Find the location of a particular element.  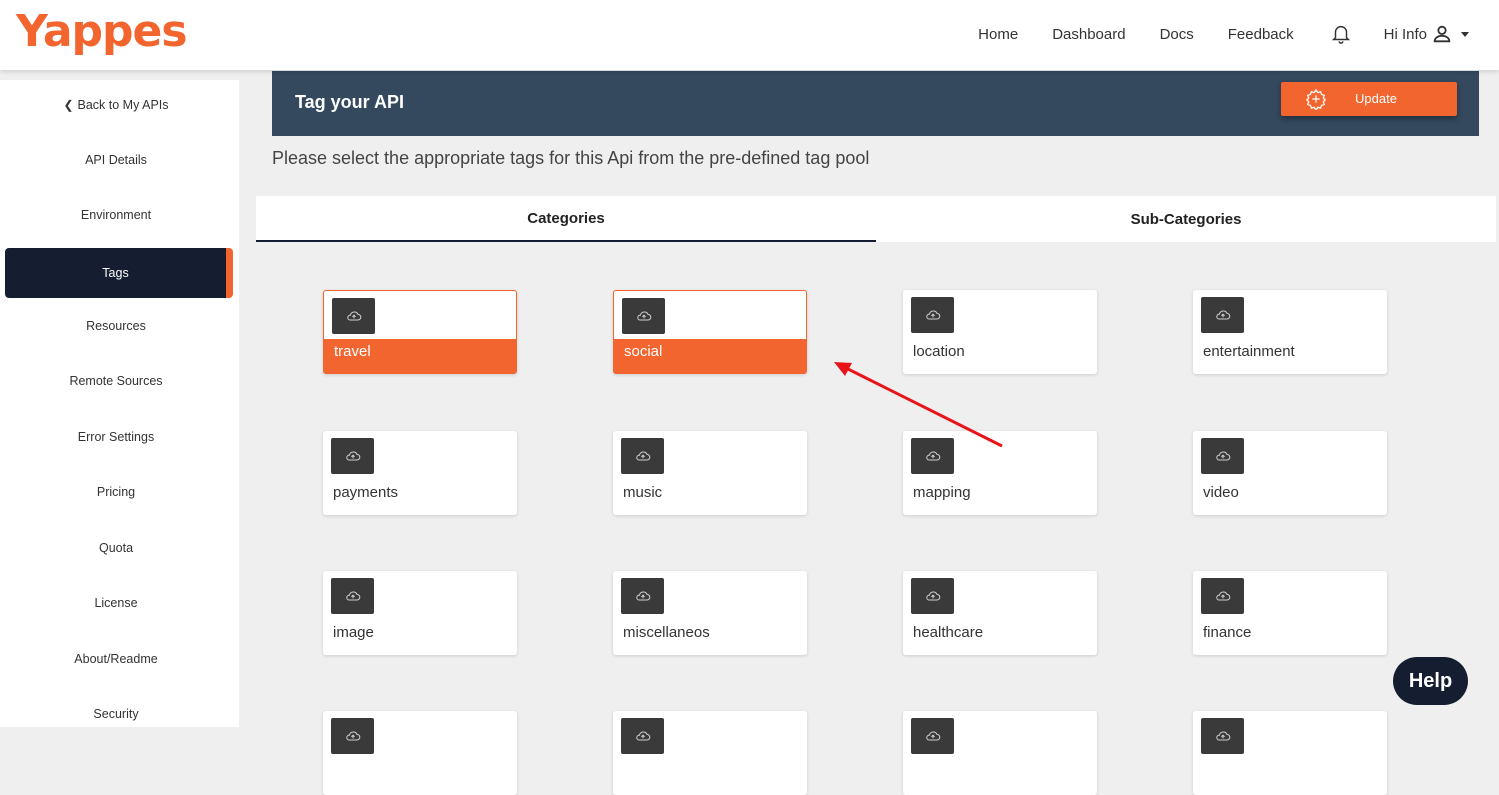

sidebar-item-api-details: API Details is located at coordinates (116, 160).